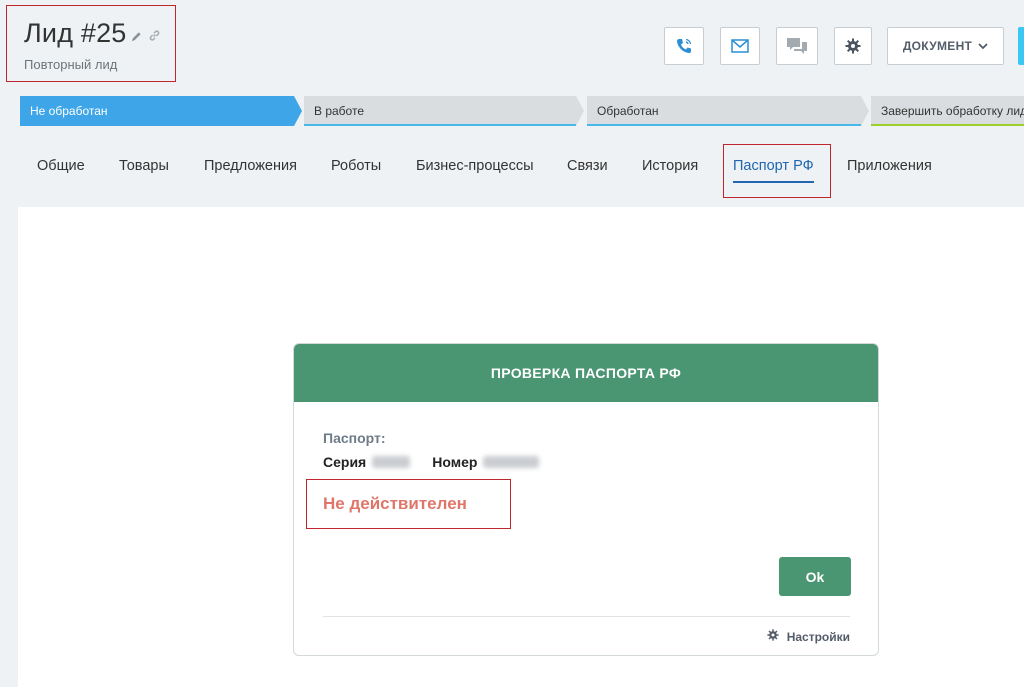  What do you see at coordinates (777, 171) in the screenshot?
I see `tab-highlight-box` at bounding box center [777, 171].